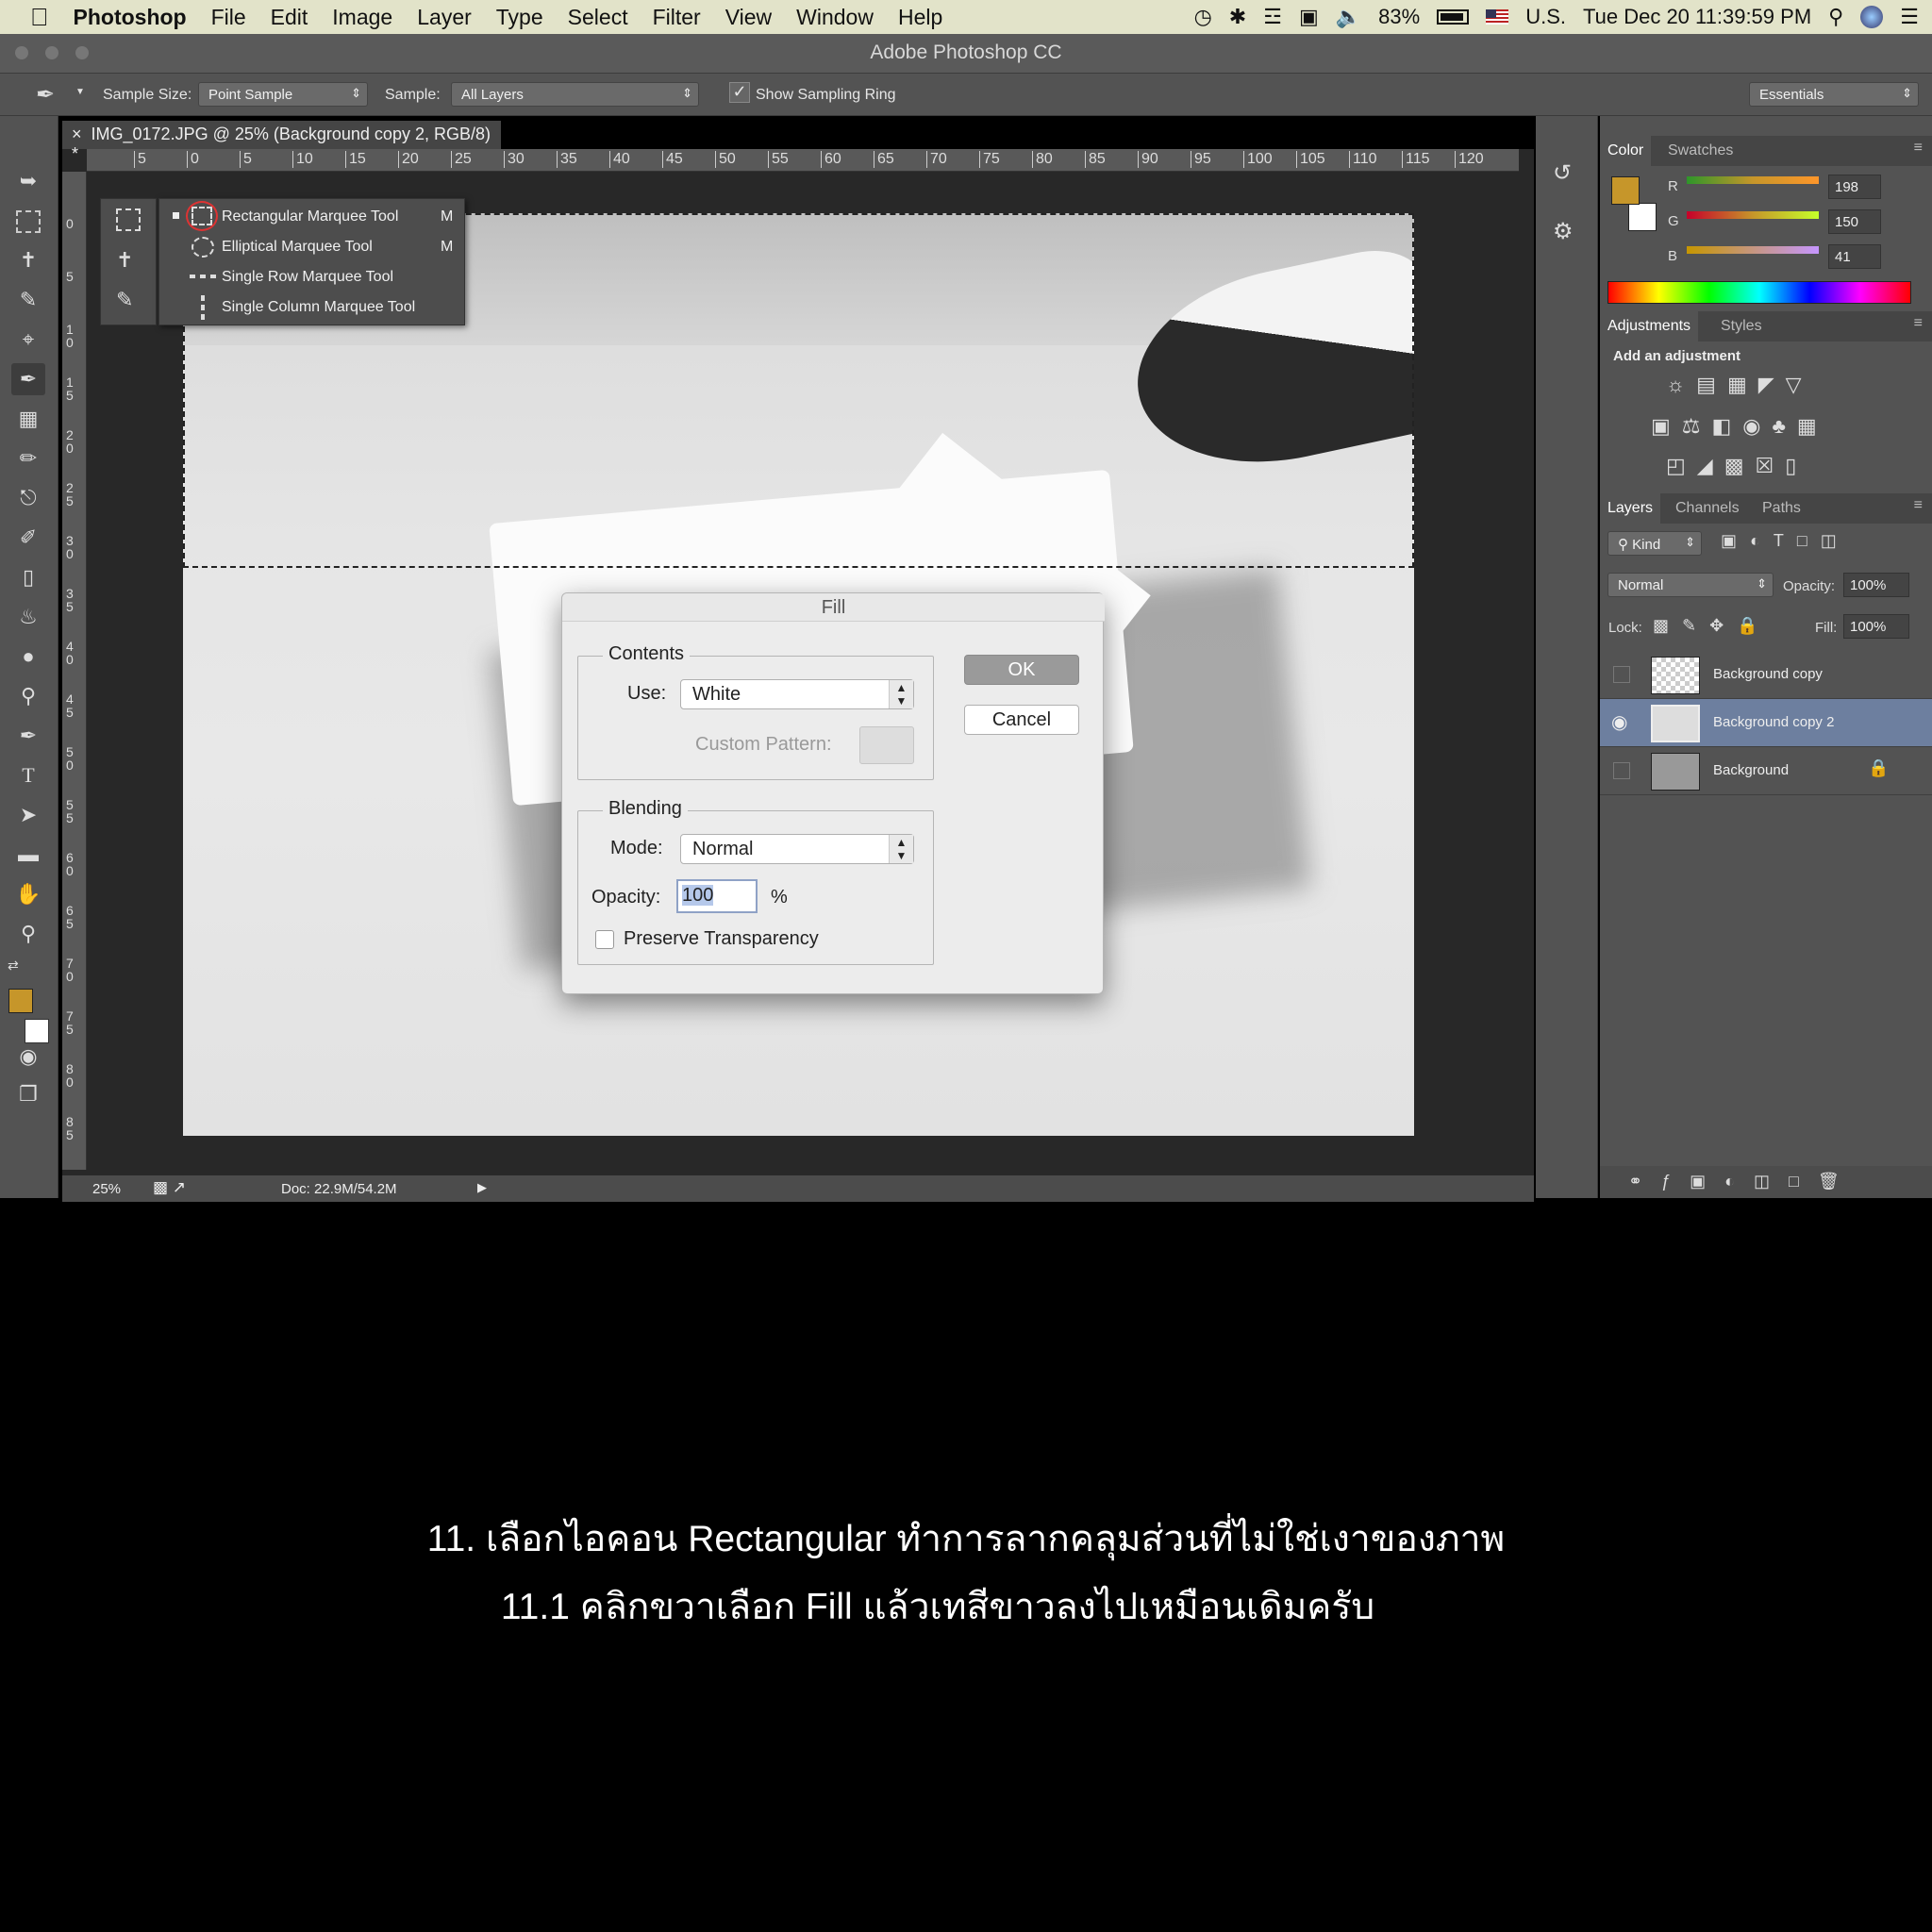  I want to click on blur-tool-icon: ●, so click(28, 657).